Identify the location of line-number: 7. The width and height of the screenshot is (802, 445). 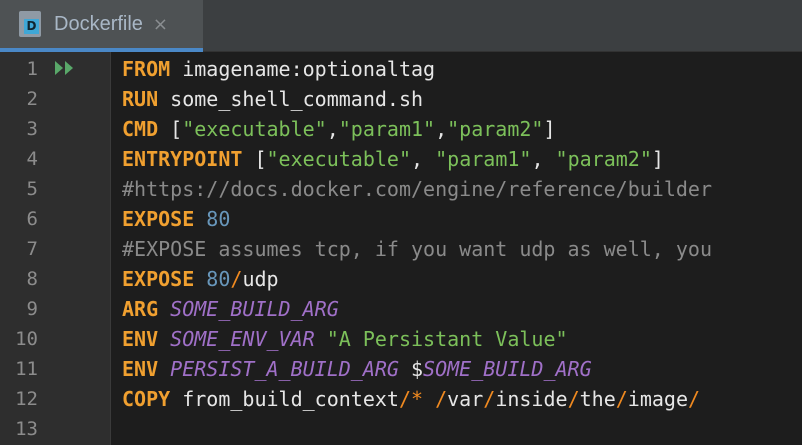
(32, 249).